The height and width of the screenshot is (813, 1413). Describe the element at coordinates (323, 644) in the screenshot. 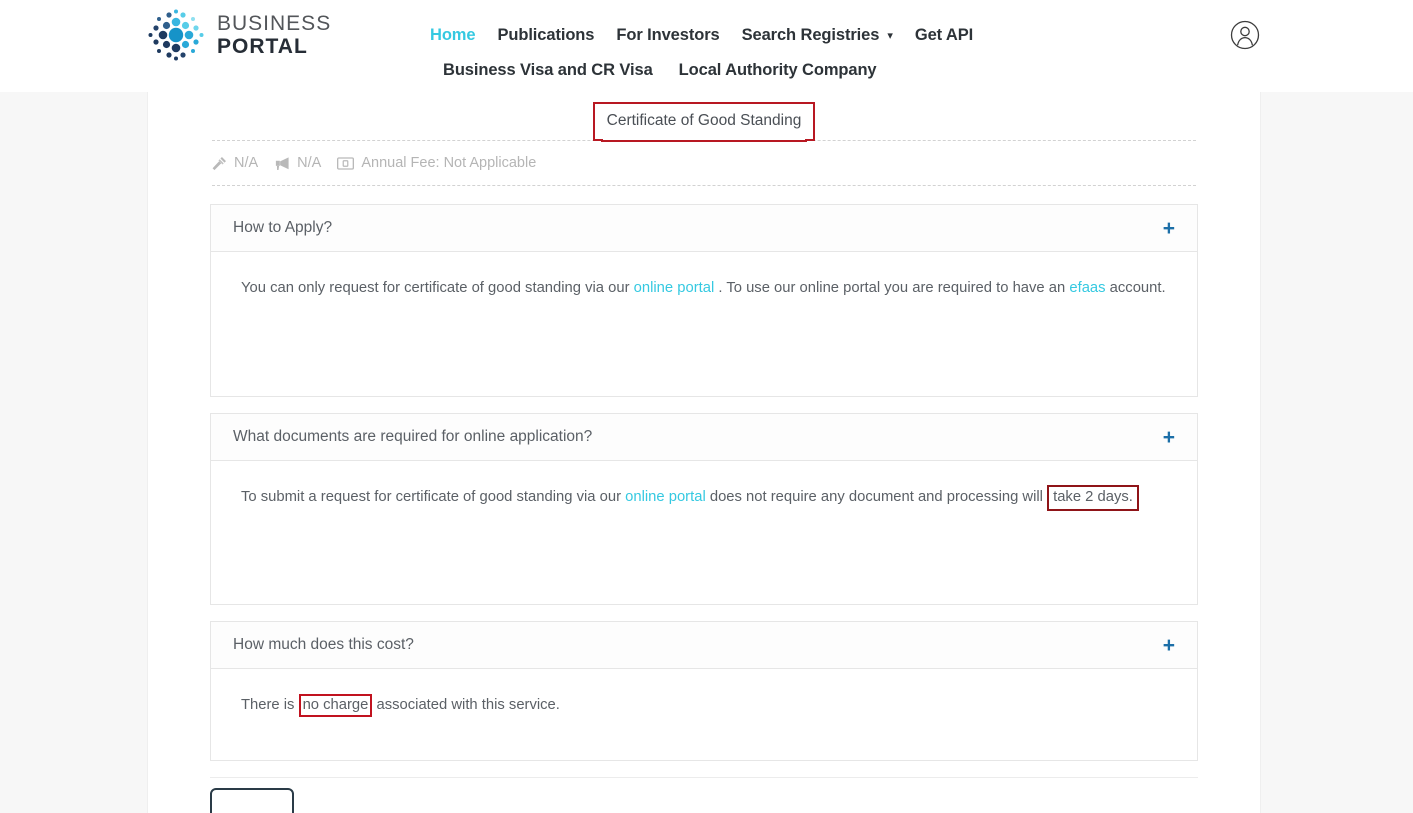

I see `accordion-title-cost: How much does this cost?` at that location.